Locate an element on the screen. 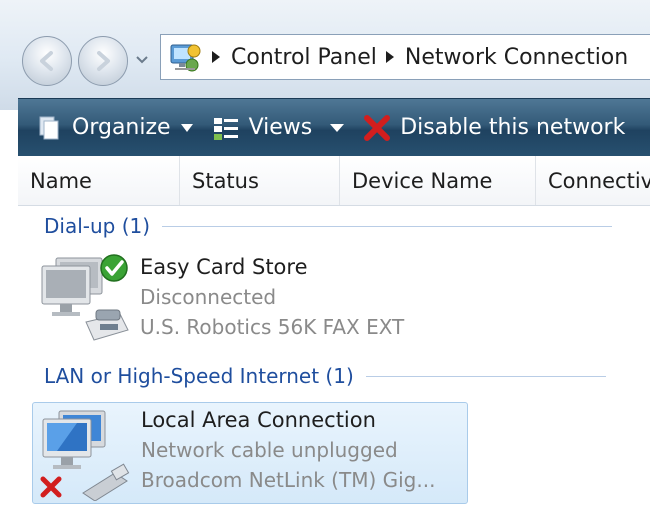 This screenshot has width=650, height=520. group-header-lan: LAN or High-Speed Internet (1) is located at coordinates (325, 376).